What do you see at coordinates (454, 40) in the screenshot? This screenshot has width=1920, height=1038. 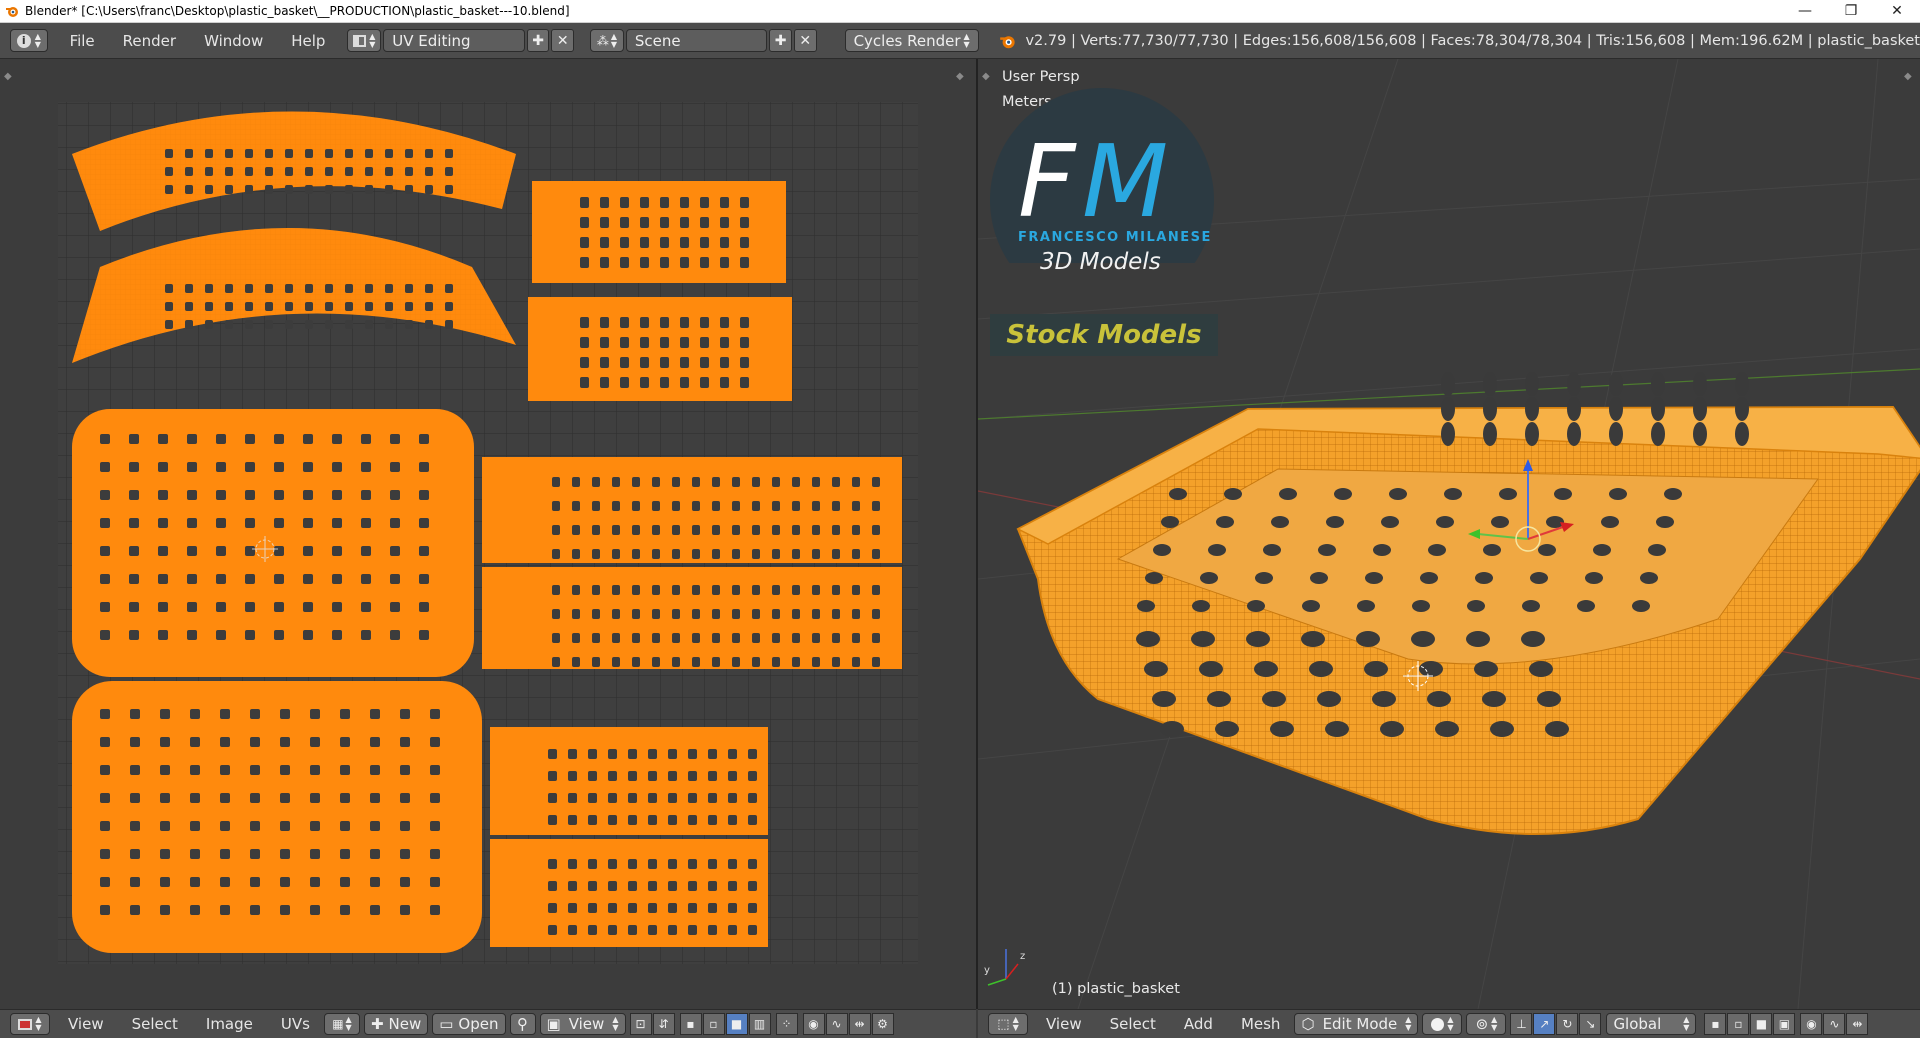 I see `screen-layout-field: UV Editing` at bounding box center [454, 40].